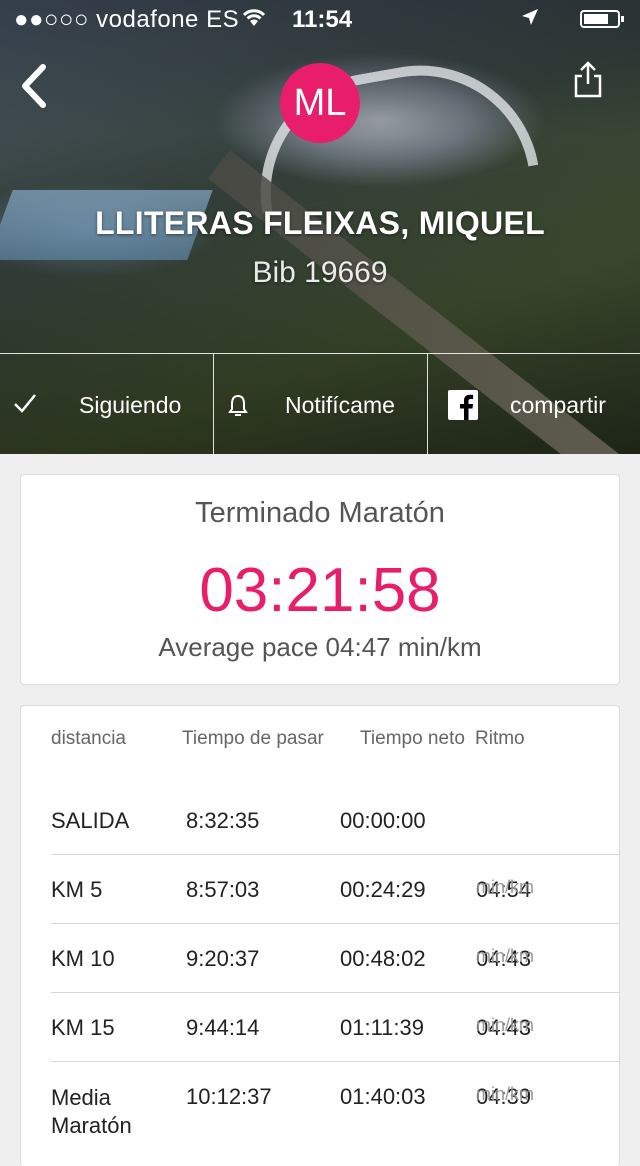  I want to click on avatar: ML, so click(320, 103).